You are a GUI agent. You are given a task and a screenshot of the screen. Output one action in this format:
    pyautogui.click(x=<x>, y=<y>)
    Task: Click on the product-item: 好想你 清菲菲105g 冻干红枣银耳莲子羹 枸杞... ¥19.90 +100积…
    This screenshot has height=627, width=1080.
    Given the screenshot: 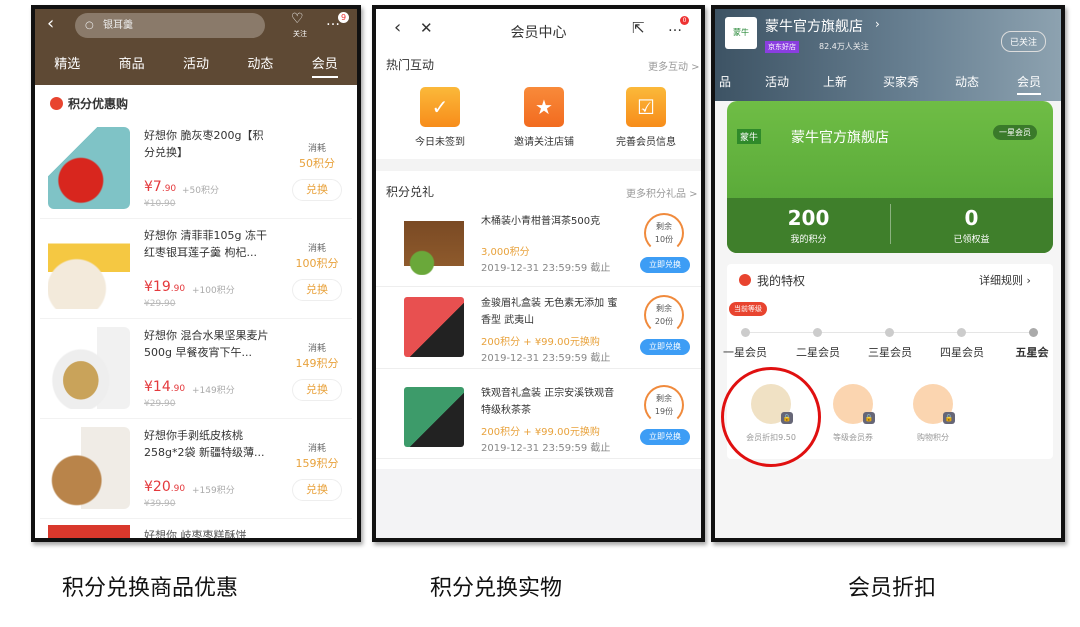 What is the action you would take?
    pyautogui.click(x=196, y=269)
    